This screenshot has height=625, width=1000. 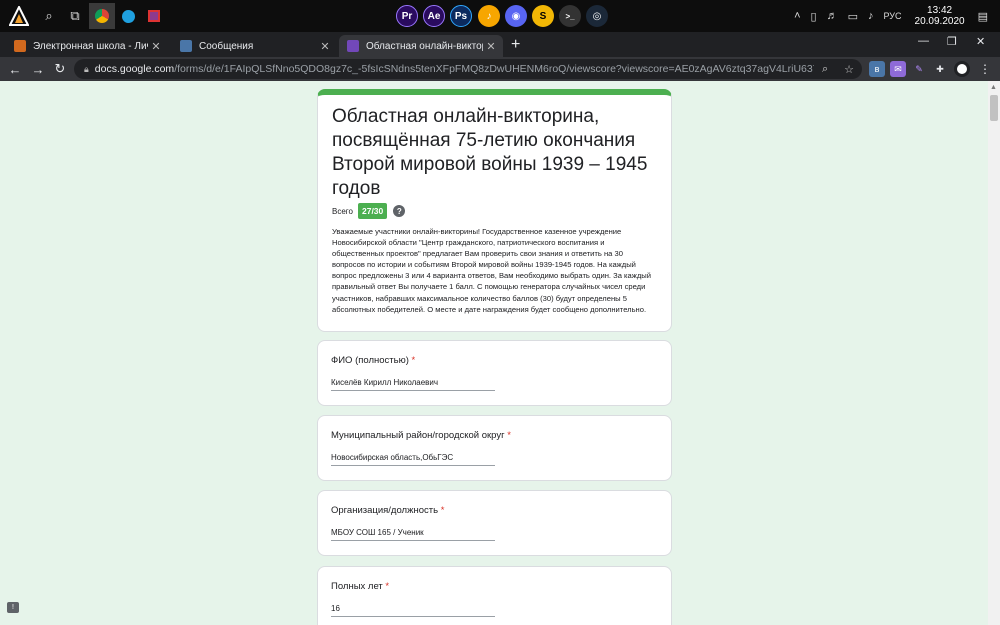 I want to click on messages-favicon-icon, so click(x=186, y=46).